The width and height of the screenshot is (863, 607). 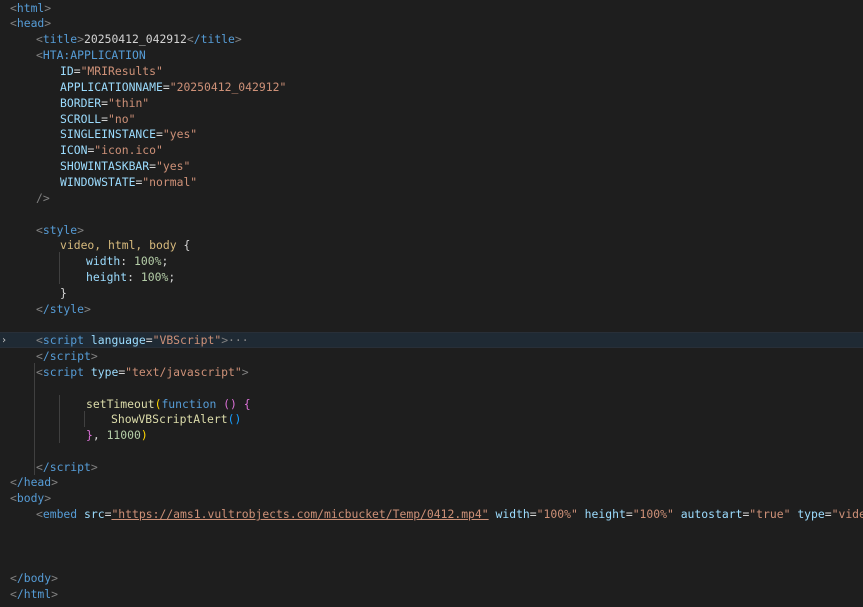 I want to click on code-line: }, so click(x=431, y=293).